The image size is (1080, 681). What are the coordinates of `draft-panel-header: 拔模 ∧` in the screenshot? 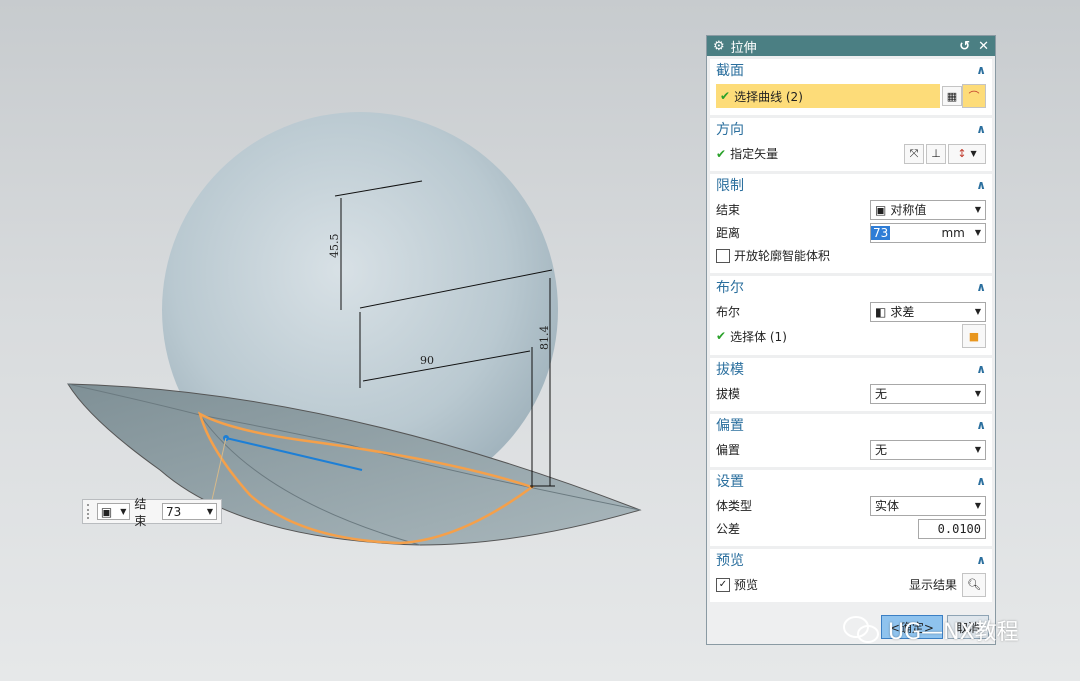 It's located at (851, 369).